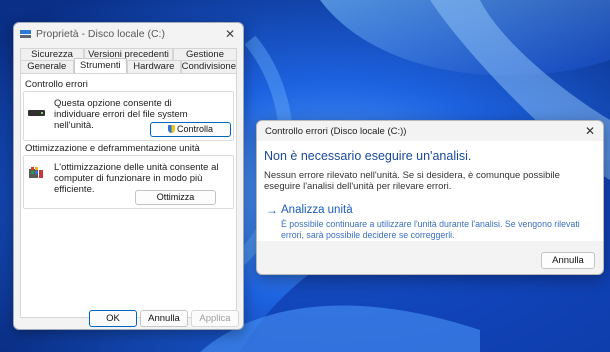 Image resolution: width=610 pixels, height=352 pixels. I want to click on cancel-button: Annulla, so click(164, 318).